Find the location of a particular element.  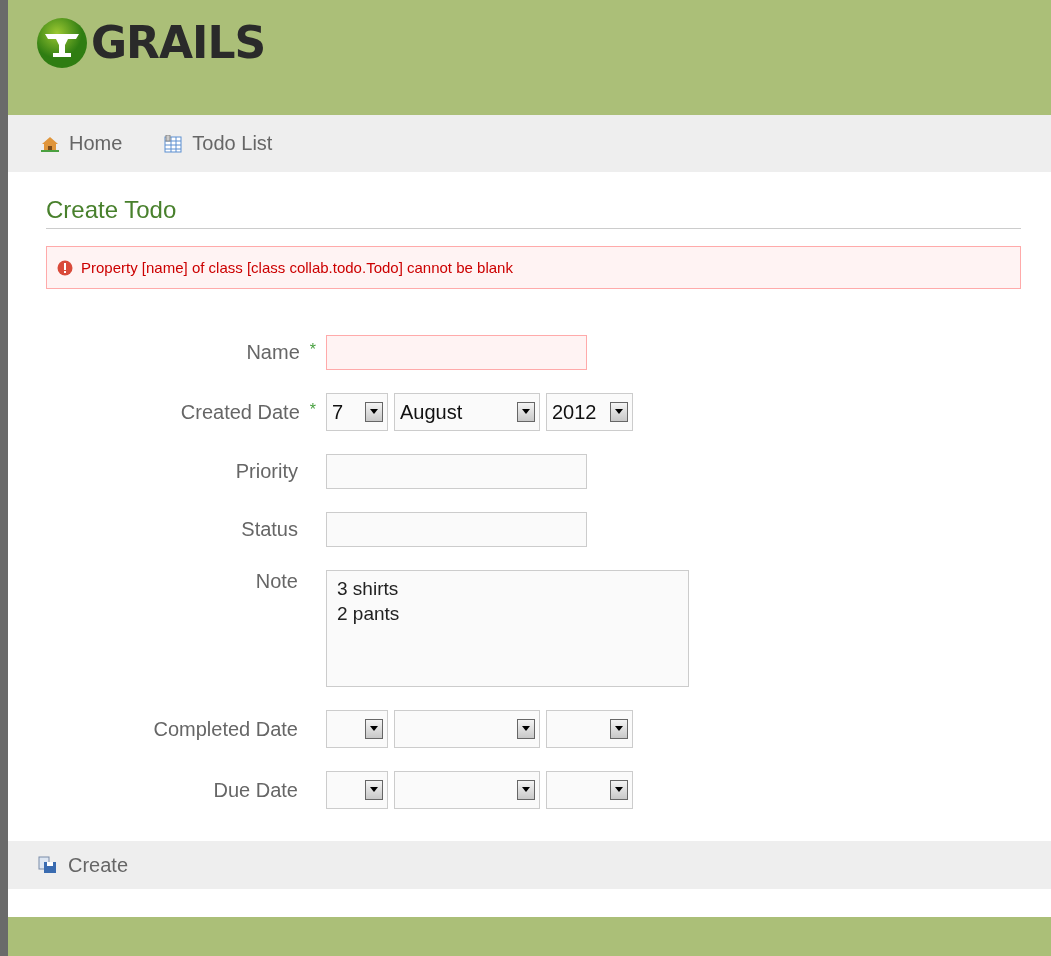

field-label: Created Date is located at coordinates (240, 412).